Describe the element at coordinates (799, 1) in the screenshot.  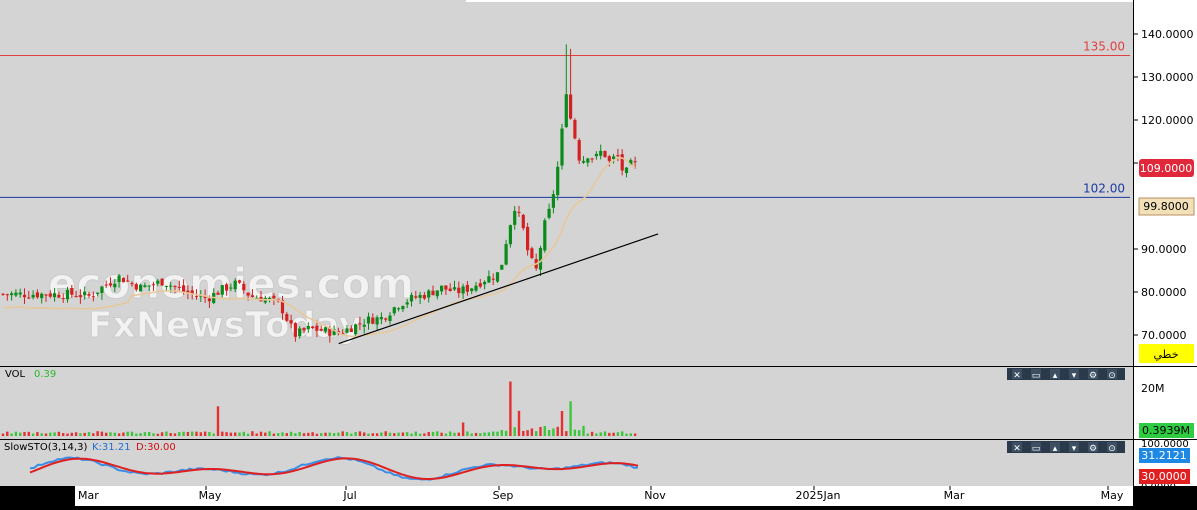
I see `top-strip` at that location.